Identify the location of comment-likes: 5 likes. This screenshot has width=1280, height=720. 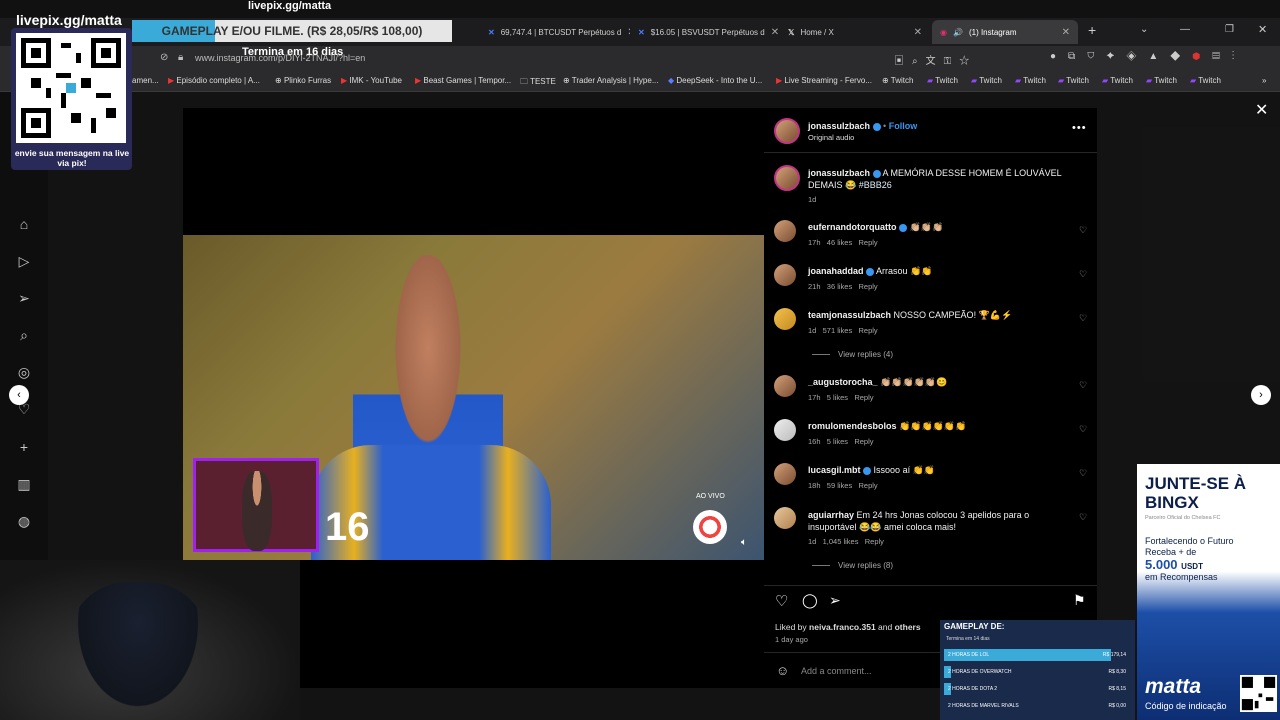
(837, 441).